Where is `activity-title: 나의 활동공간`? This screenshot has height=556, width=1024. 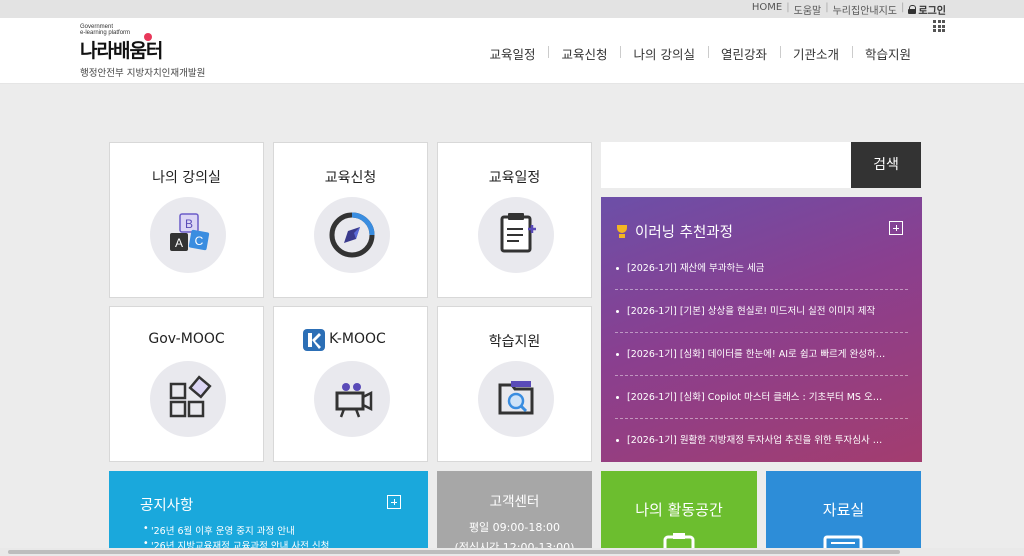 activity-title: 나의 활동공간 is located at coordinates (679, 510).